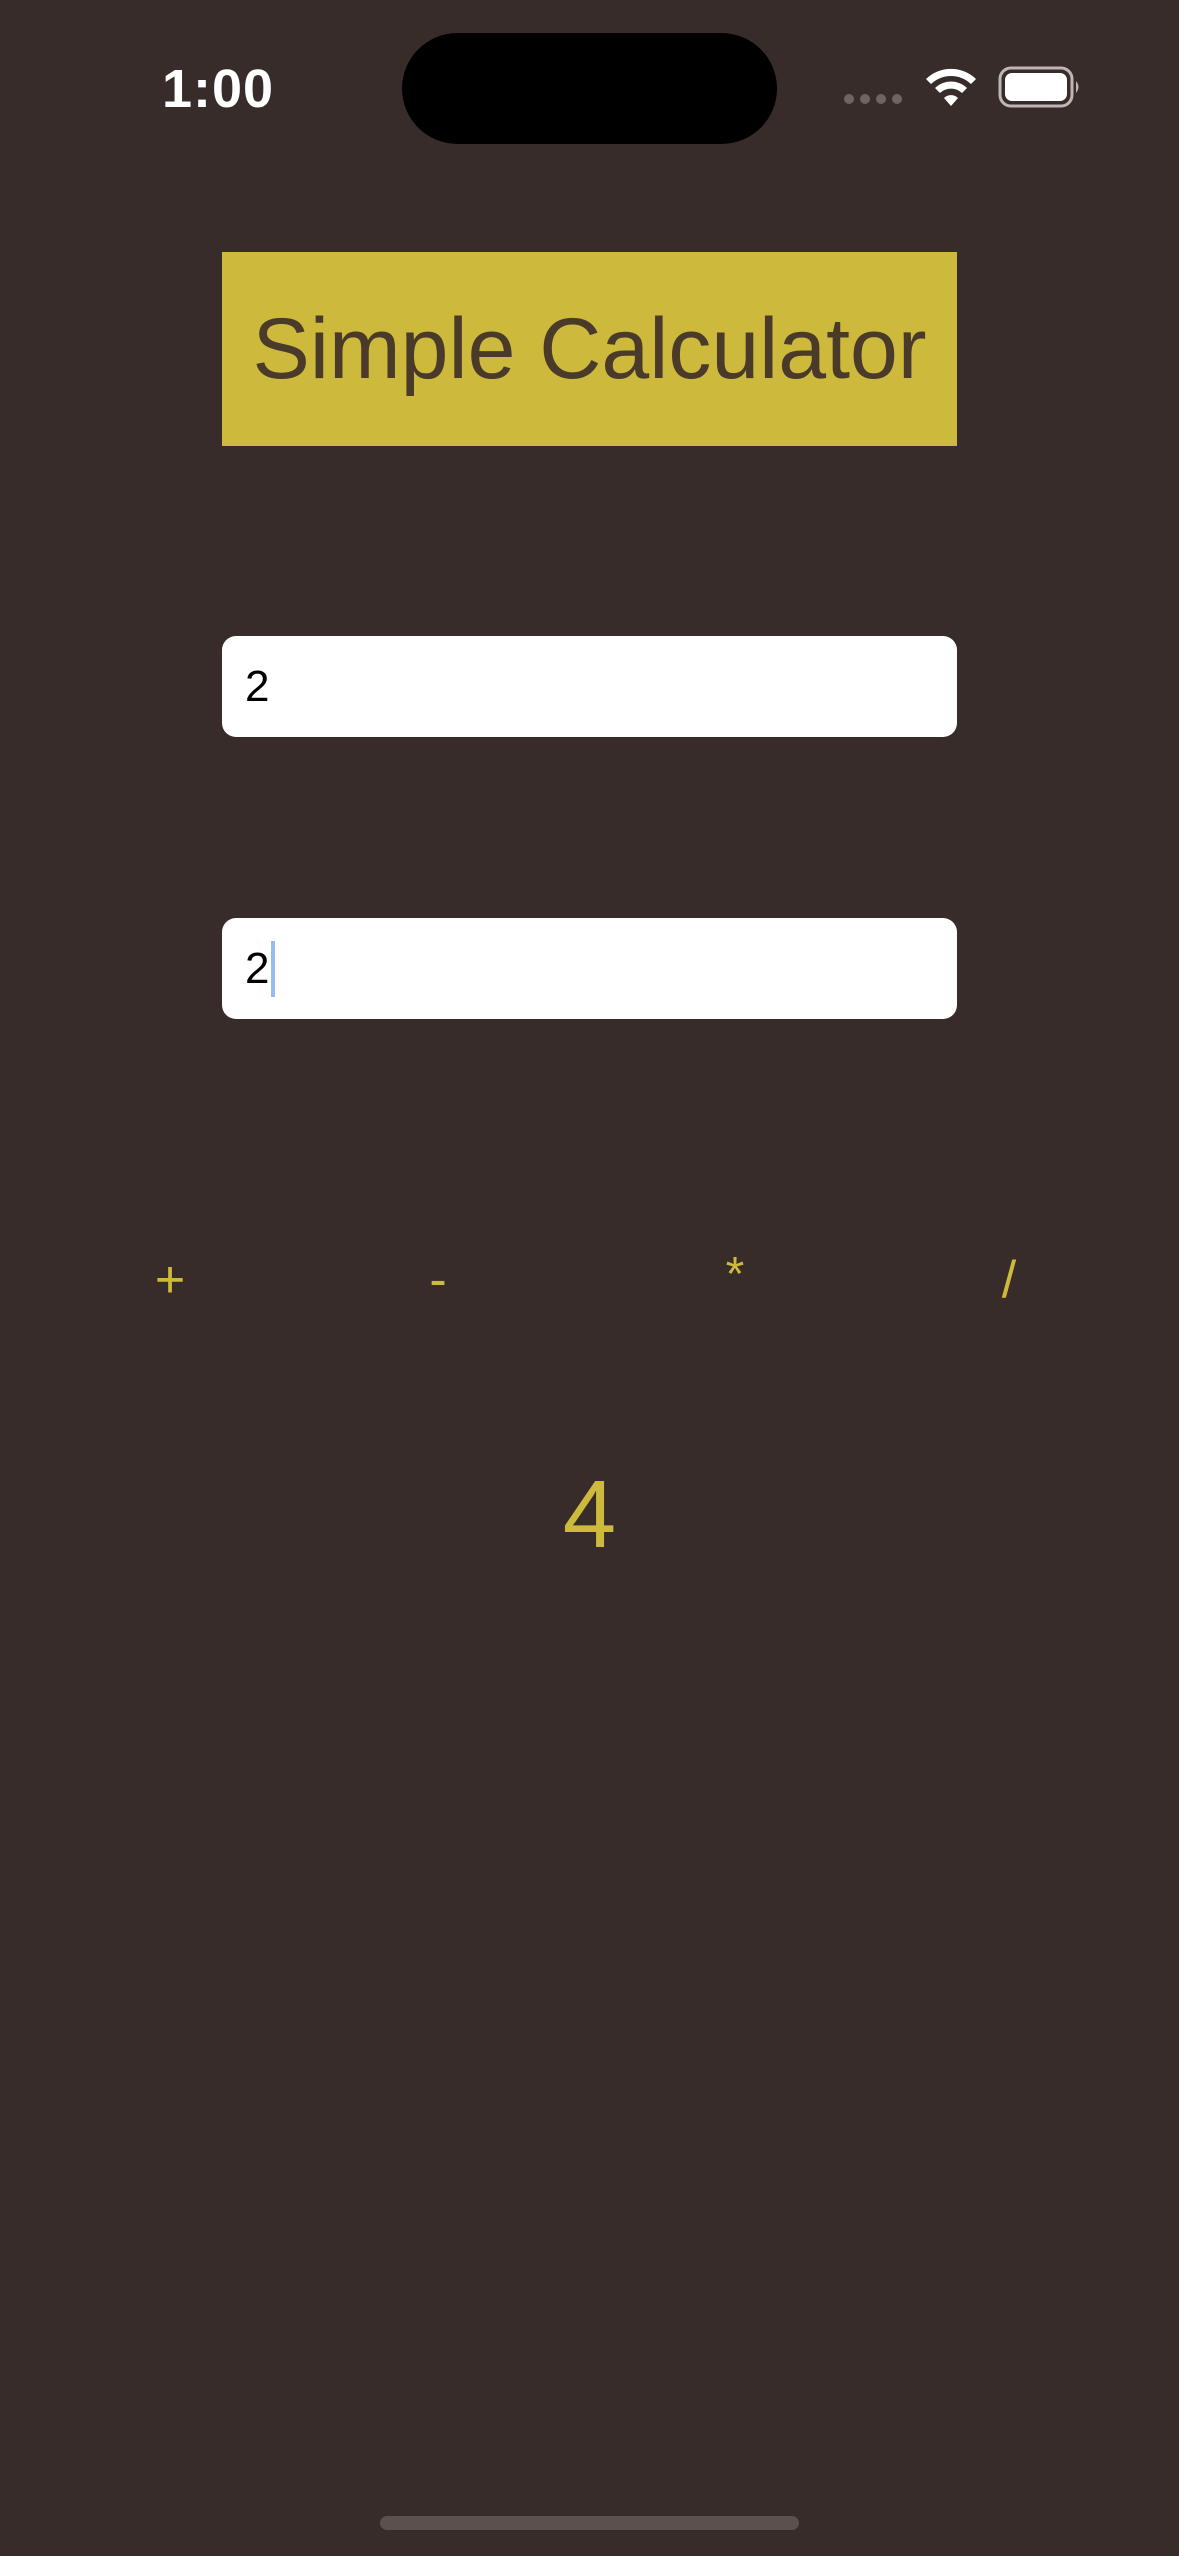 The height and width of the screenshot is (2556, 1179). Describe the element at coordinates (589, 1514) in the screenshot. I see `result-label: 4` at that location.